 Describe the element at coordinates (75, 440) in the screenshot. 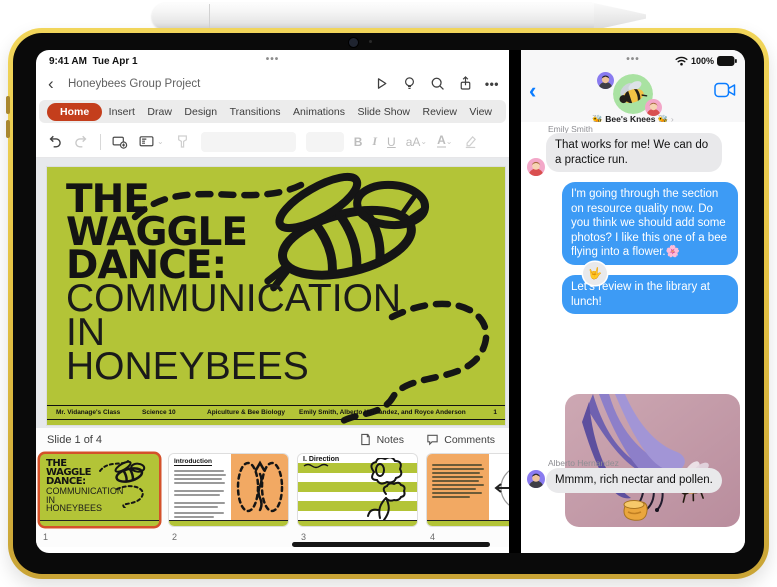

I see `slide-counter: Slide 1 of 4` at that location.